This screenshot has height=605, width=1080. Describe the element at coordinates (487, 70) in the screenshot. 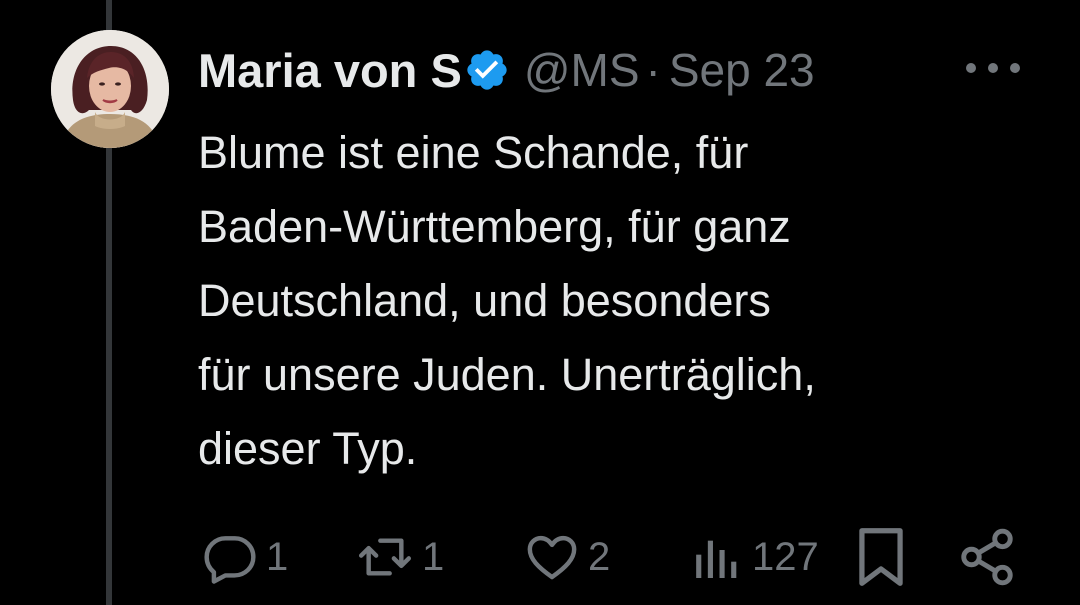

I see `verified-badge-icon` at that location.